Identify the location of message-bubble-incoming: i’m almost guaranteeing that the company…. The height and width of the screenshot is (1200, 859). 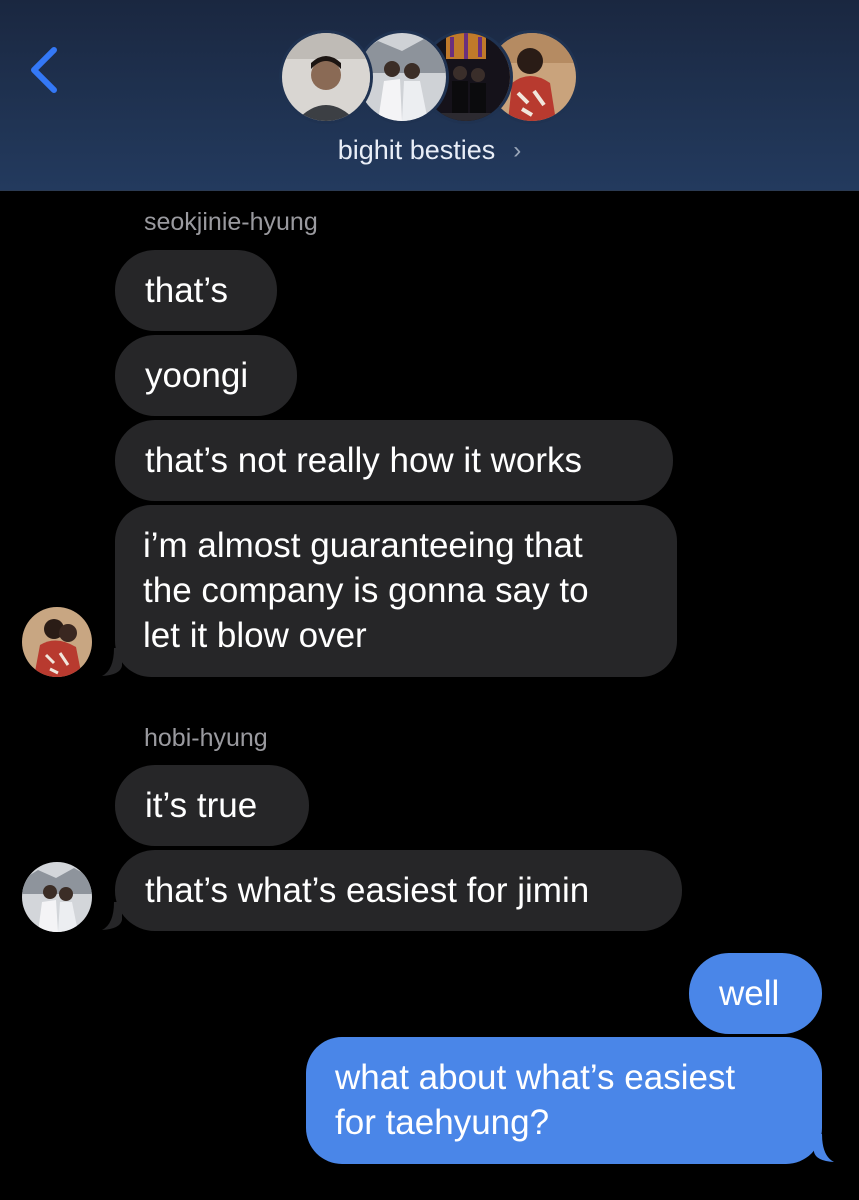
(396, 591).